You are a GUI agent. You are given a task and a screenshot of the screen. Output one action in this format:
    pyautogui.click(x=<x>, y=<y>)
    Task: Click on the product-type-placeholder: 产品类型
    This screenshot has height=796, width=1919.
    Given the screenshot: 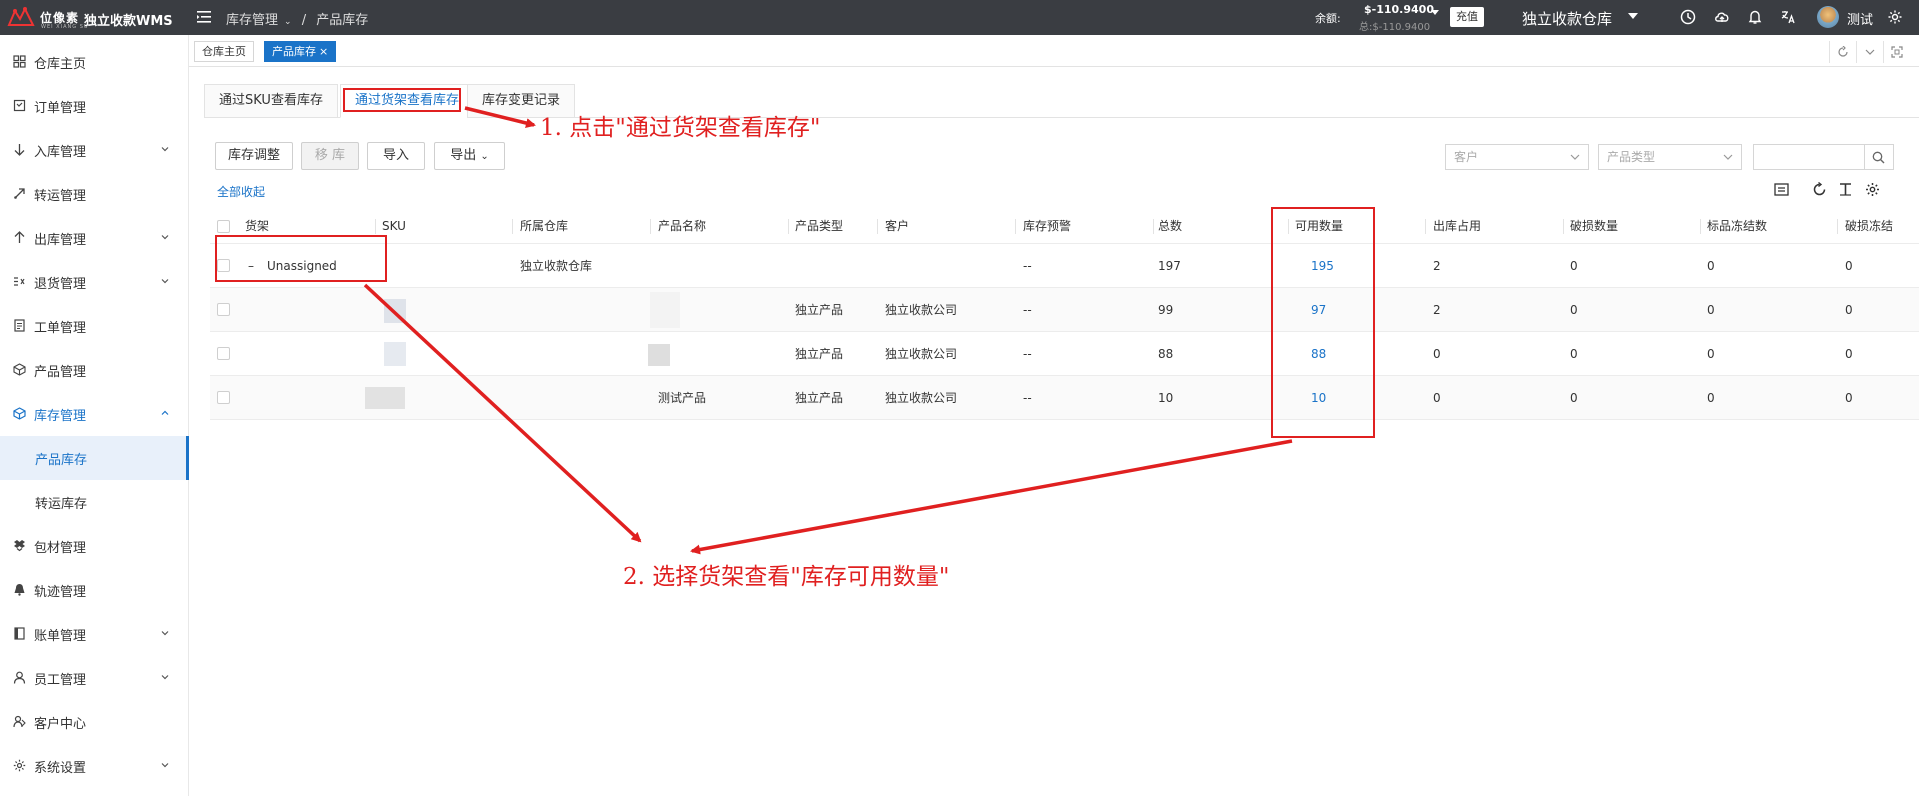 What is the action you would take?
    pyautogui.click(x=1631, y=157)
    